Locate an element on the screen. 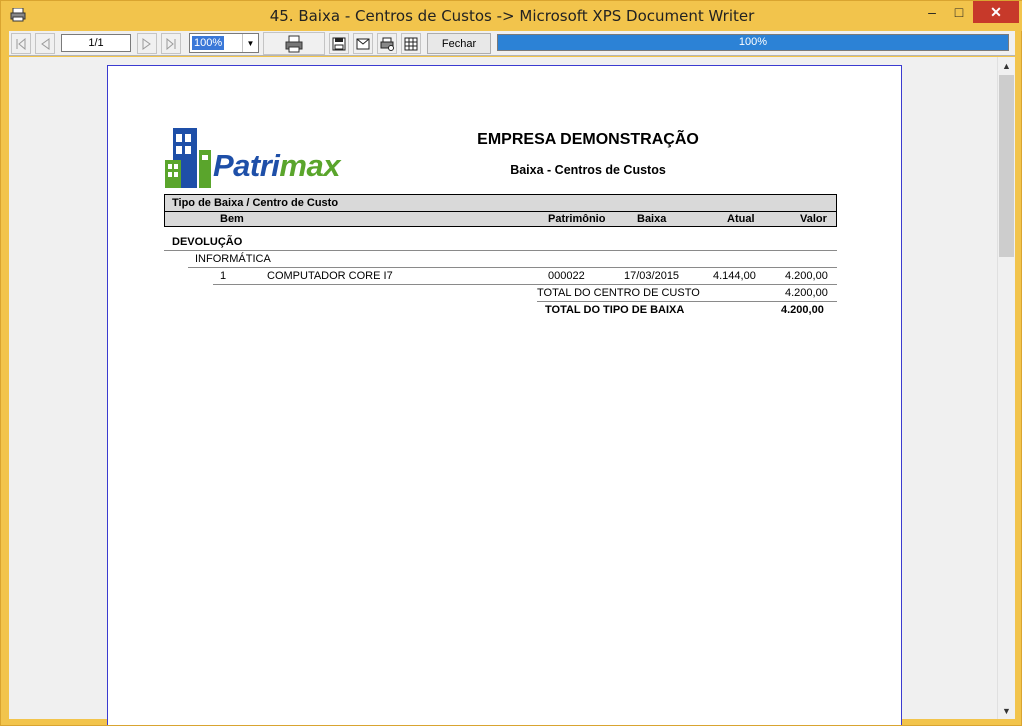 Image resolution: width=1022 pixels, height=726 pixels. scroll-thumb is located at coordinates (1006, 166).